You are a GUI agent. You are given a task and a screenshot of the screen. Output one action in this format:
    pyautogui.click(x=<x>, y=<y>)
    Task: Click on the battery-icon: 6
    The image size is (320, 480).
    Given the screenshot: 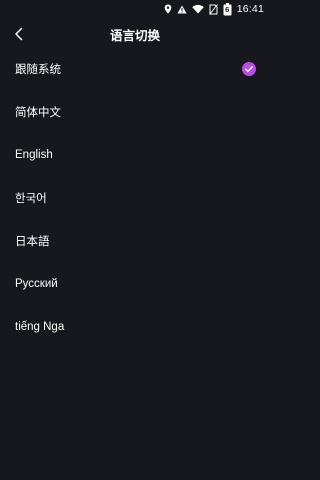 What is the action you would take?
    pyautogui.click(x=227, y=9)
    